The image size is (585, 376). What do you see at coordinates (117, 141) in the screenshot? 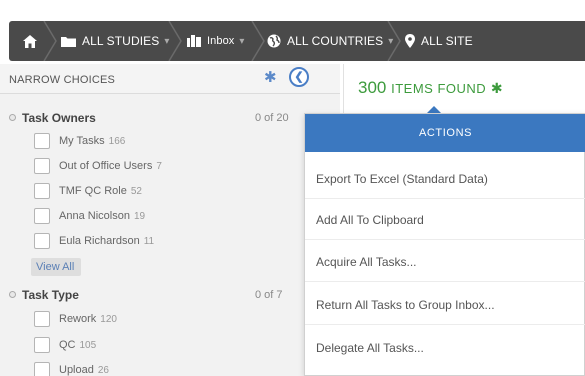
I see `filter-option-count: 166` at bounding box center [117, 141].